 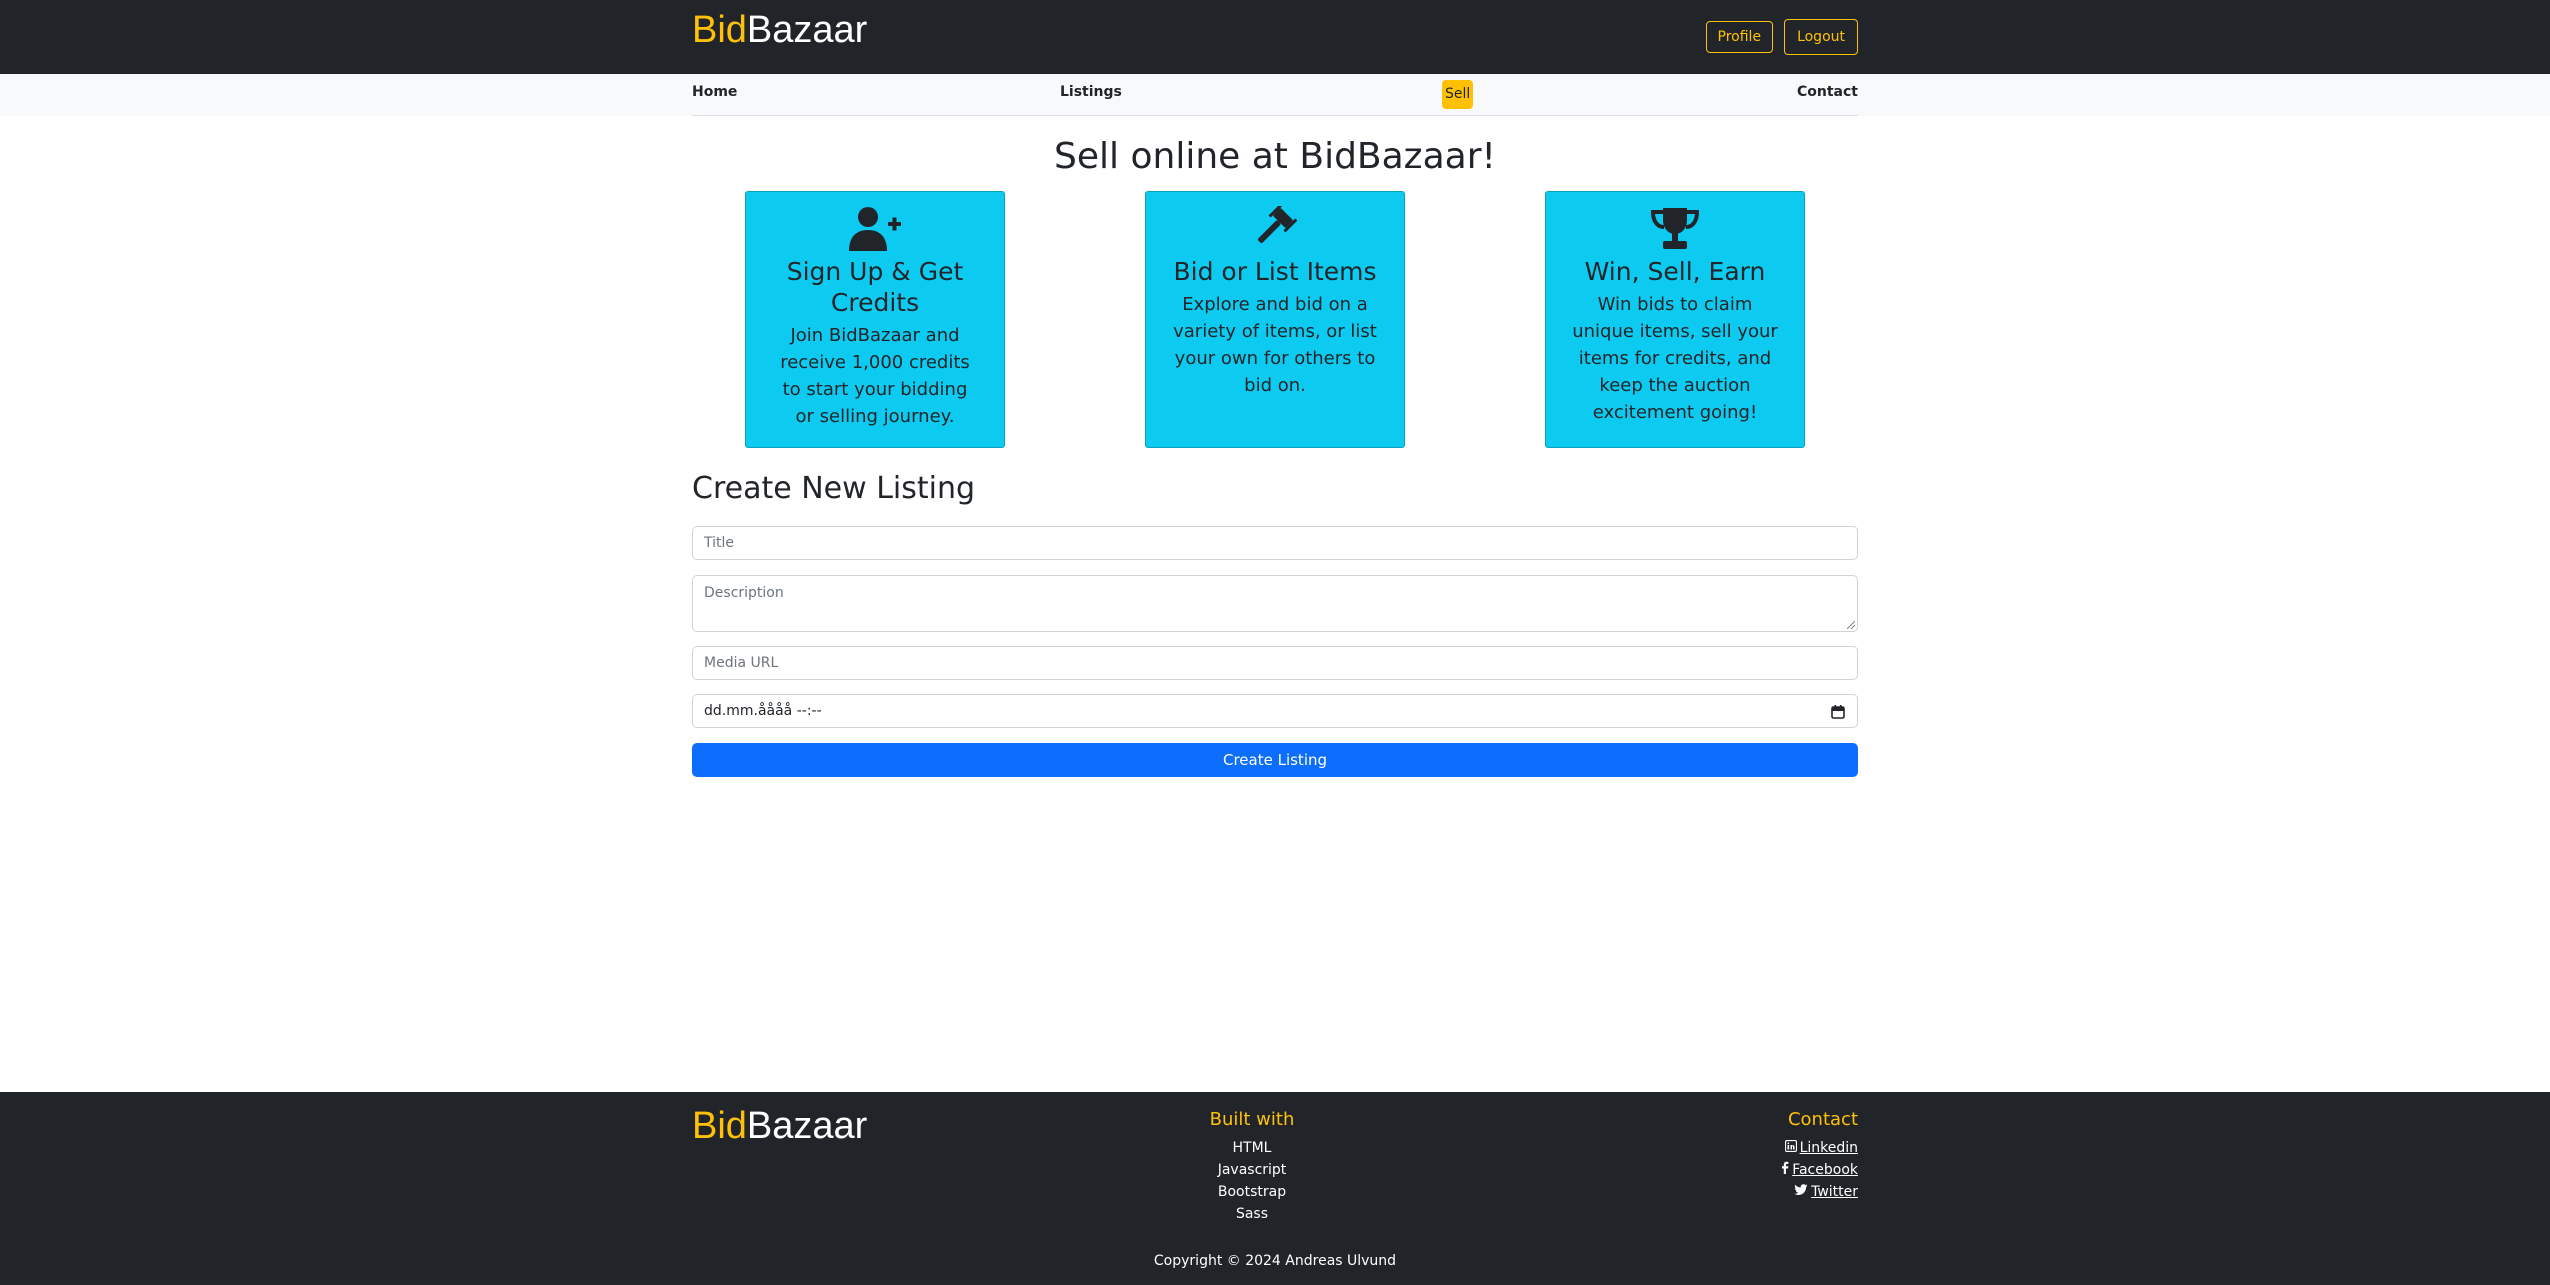 What do you see at coordinates (744, 593) in the screenshot?
I see `description-placeholder: Description` at bounding box center [744, 593].